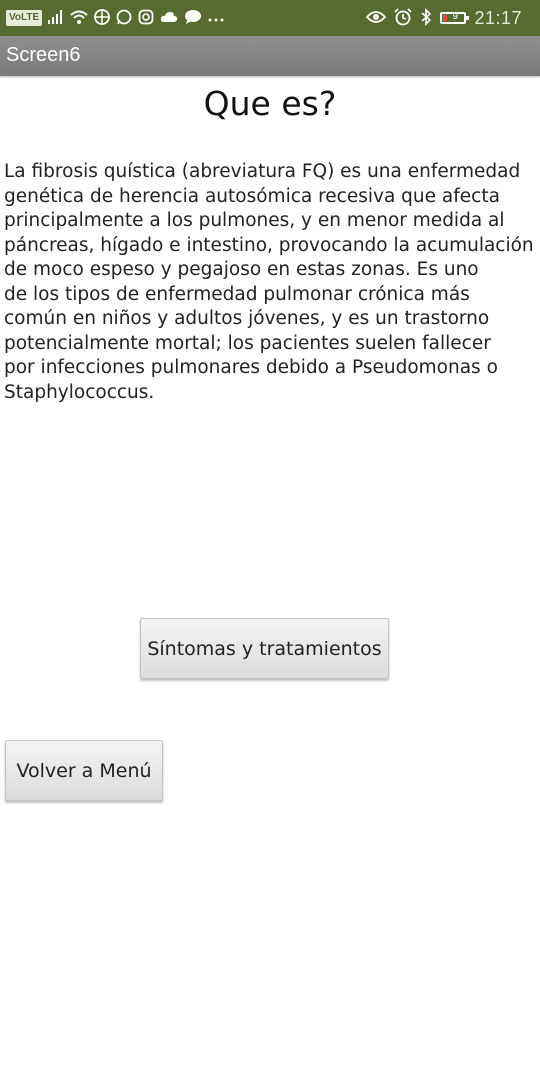 The width and height of the screenshot is (540, 1080). Describe the element at coordinates (43, 55) in the screenshot. I see `screen-title: Screen6` at that location.